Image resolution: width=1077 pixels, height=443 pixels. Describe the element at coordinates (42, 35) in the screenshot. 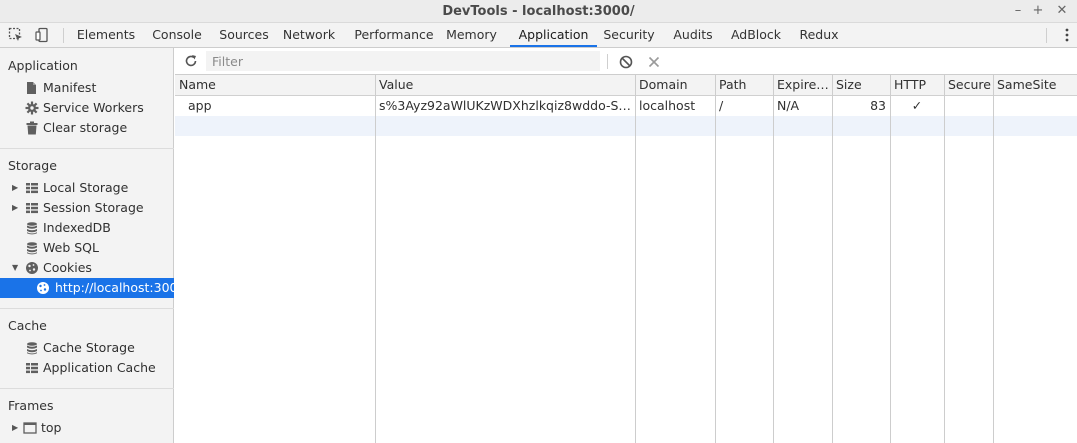

I see `device-toolbar-icon` at that location.